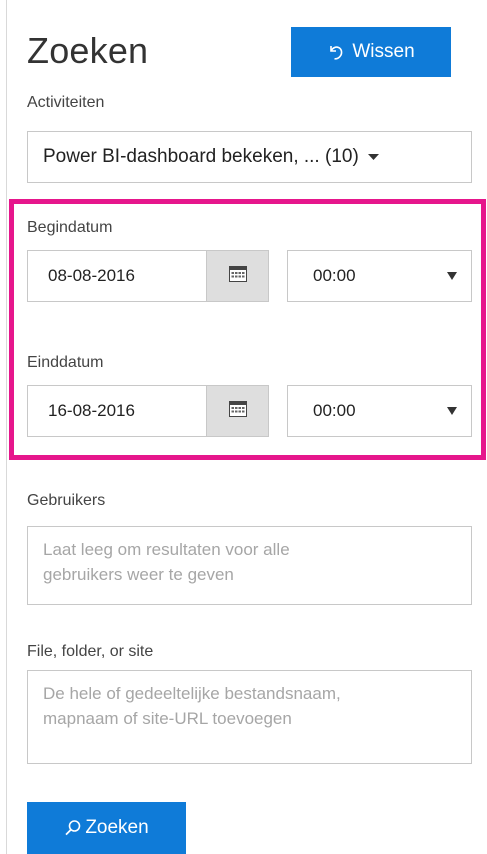 The height and width of the screenshot is (854, 487). I want to click on activities-selected-value: Power BI-dashboard bekeken, ... (10), so click(201, 156).